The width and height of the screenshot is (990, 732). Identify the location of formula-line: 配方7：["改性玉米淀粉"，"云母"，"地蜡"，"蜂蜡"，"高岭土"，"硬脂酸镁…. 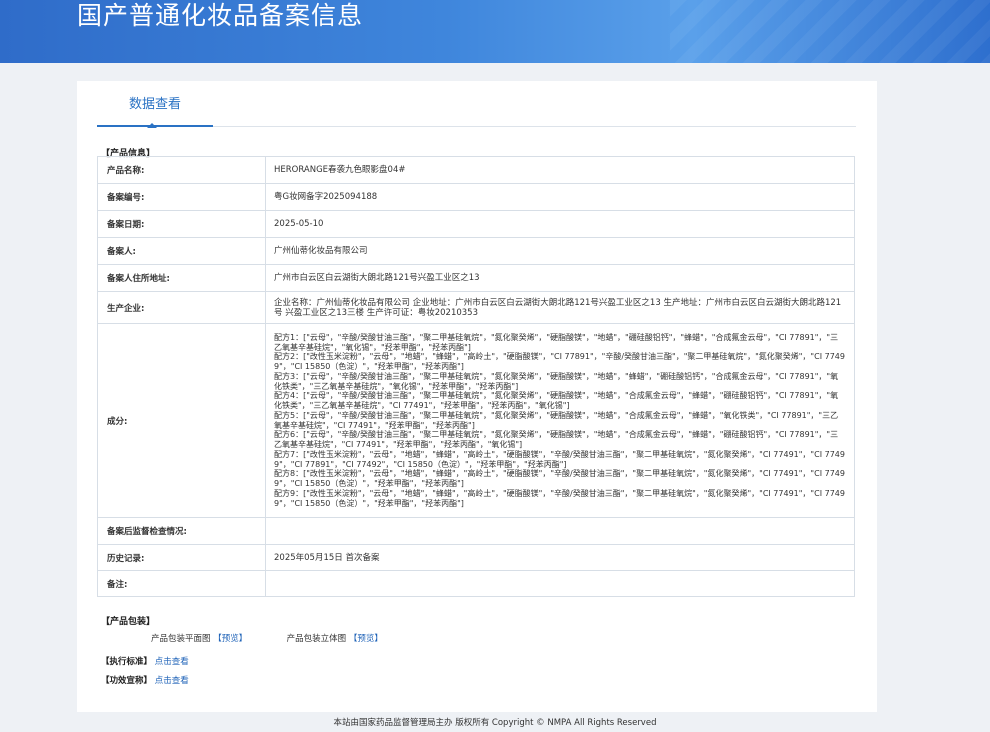
(559, 459).